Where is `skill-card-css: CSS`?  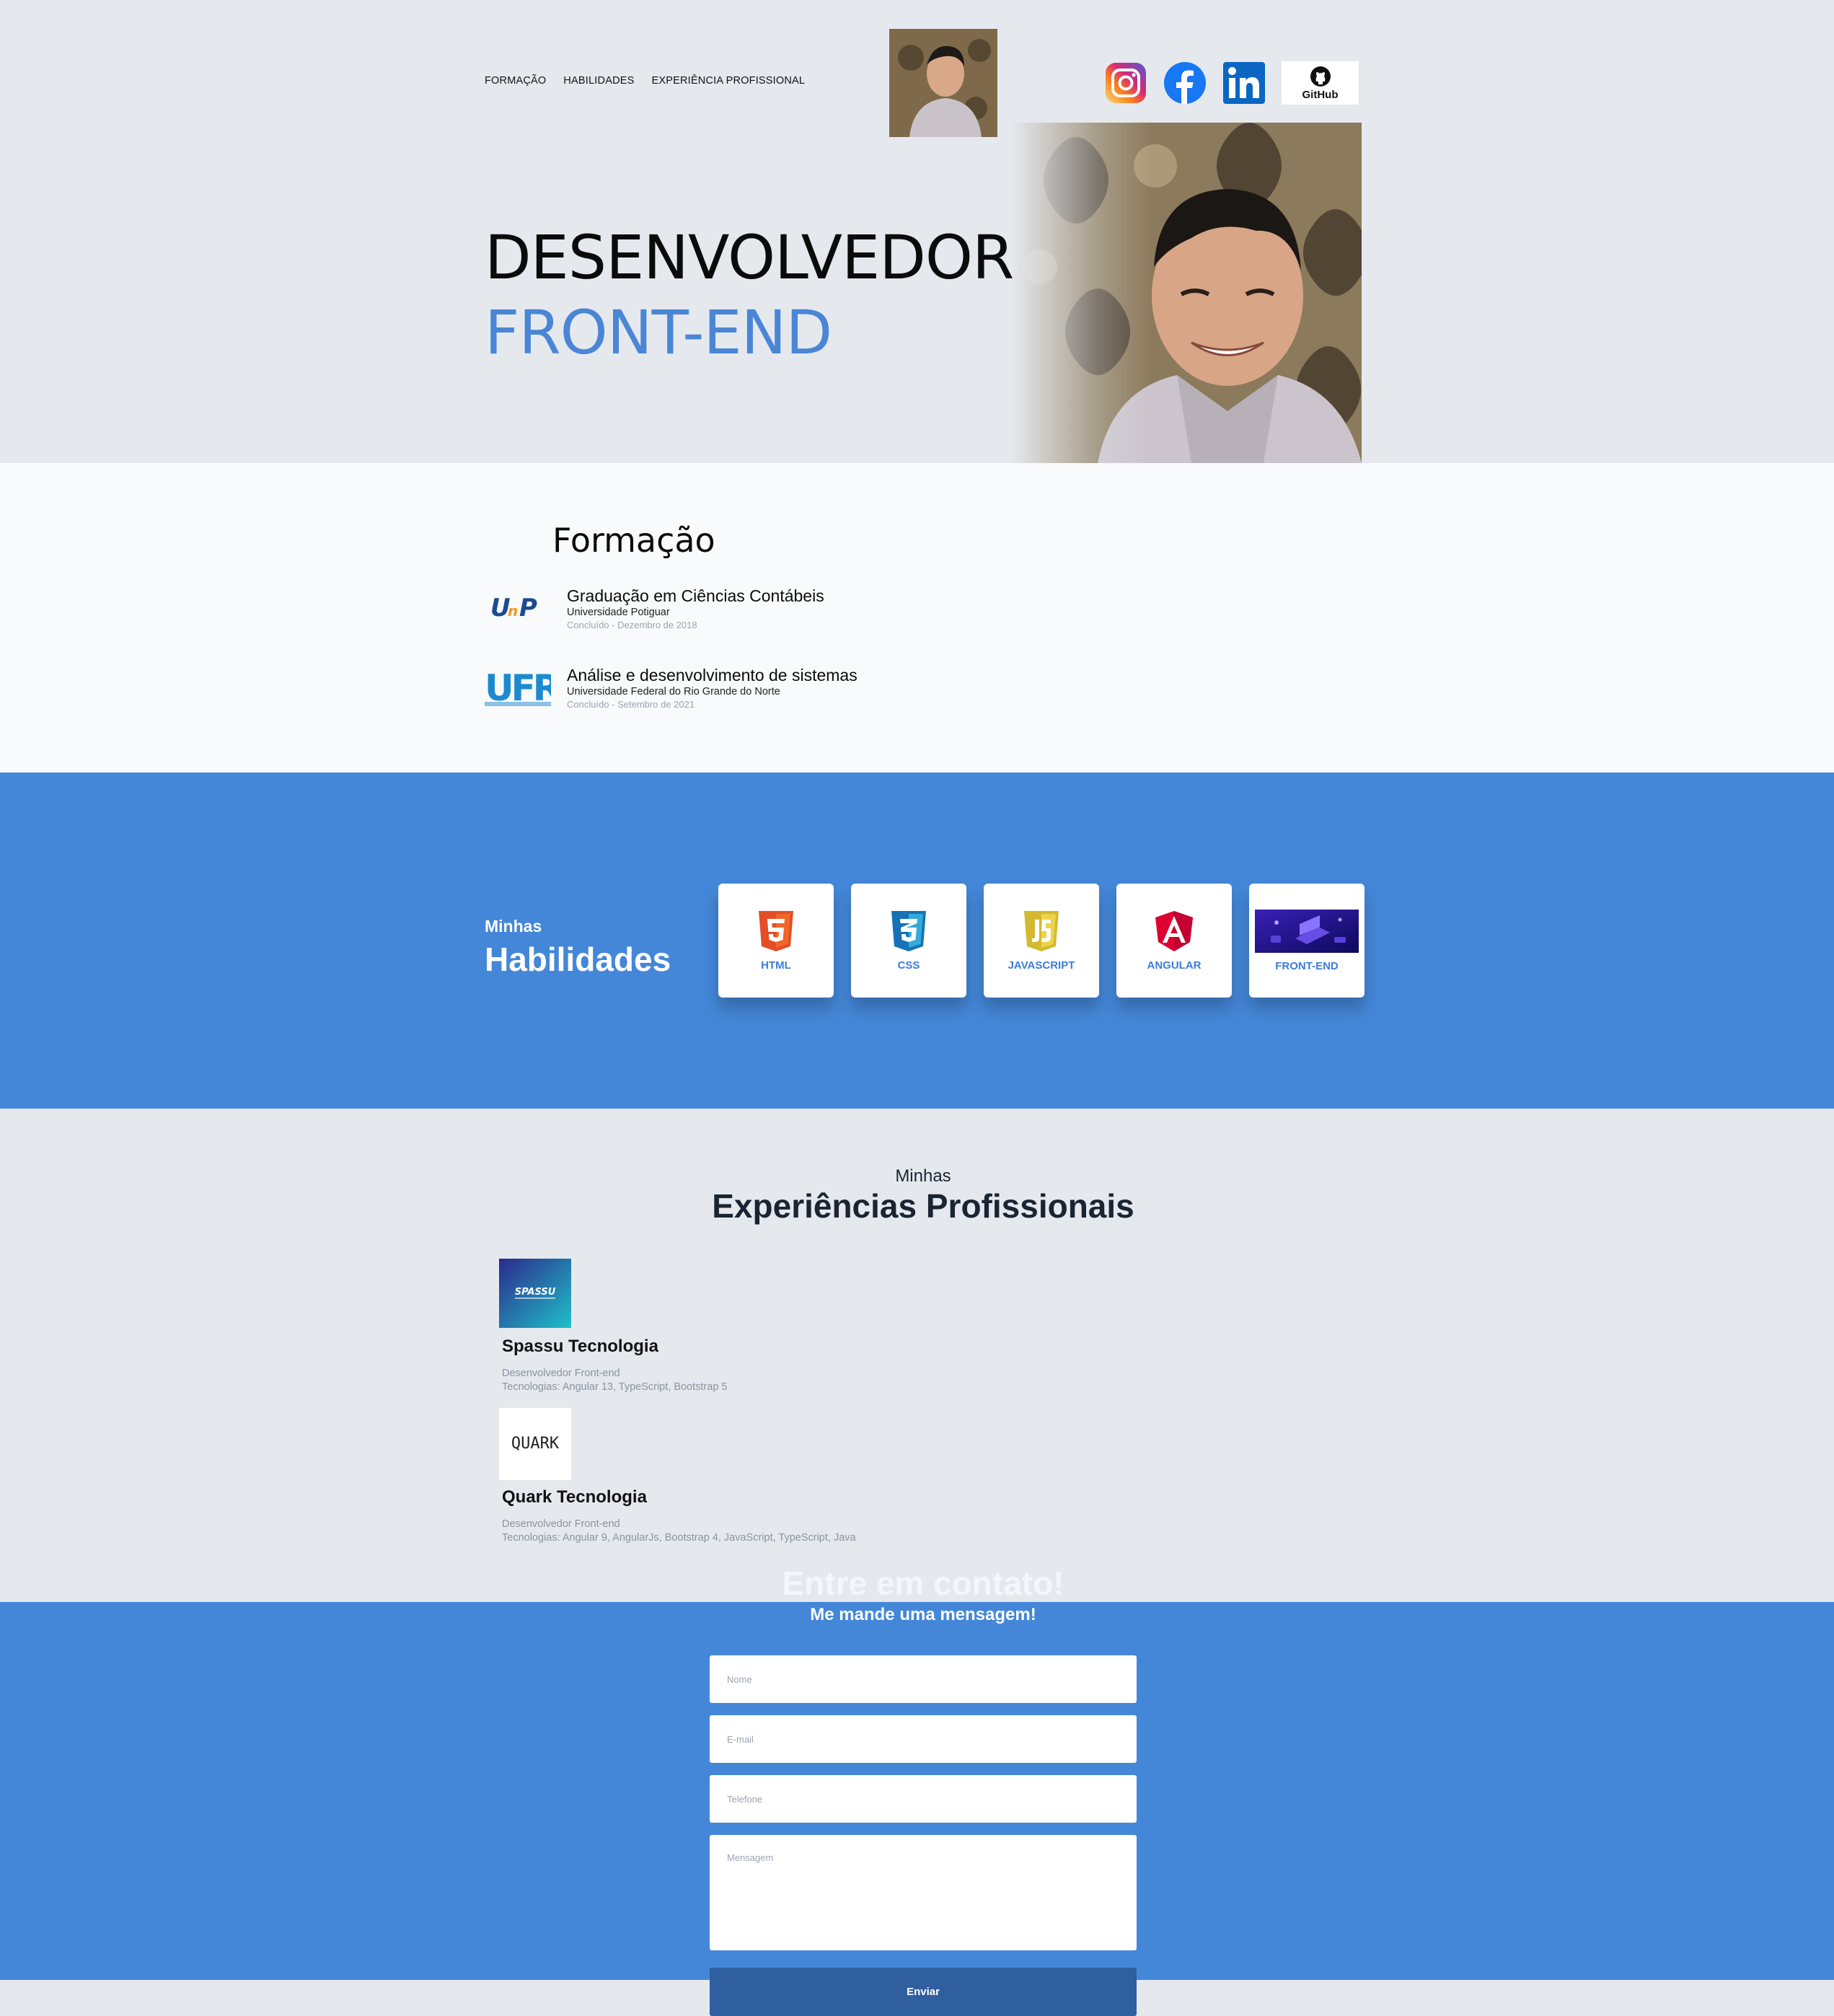 skill-card-css: CSS is located at coordinates (908, 941).